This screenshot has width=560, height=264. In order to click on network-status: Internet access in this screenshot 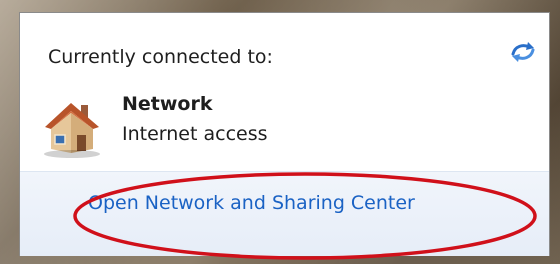, I will do `click(195, 134)`.